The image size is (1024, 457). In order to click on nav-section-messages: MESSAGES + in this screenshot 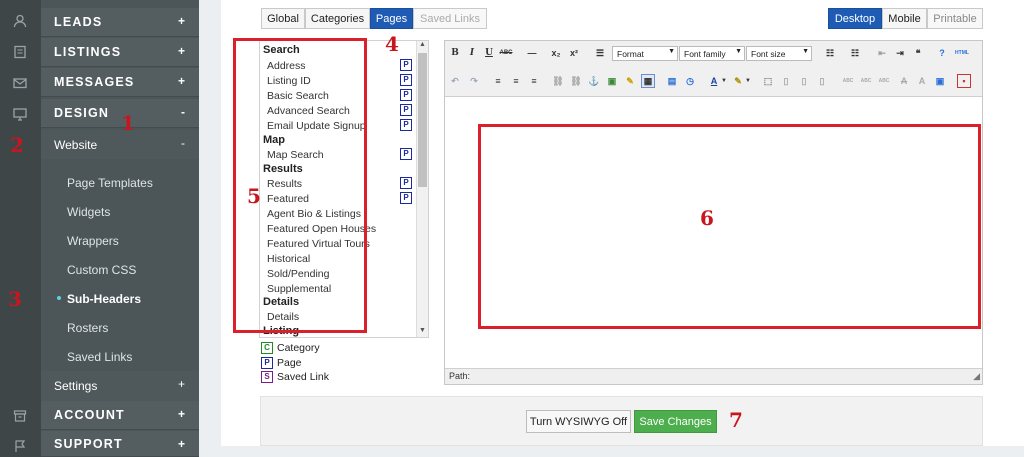, I will do `click(120, 82)`.